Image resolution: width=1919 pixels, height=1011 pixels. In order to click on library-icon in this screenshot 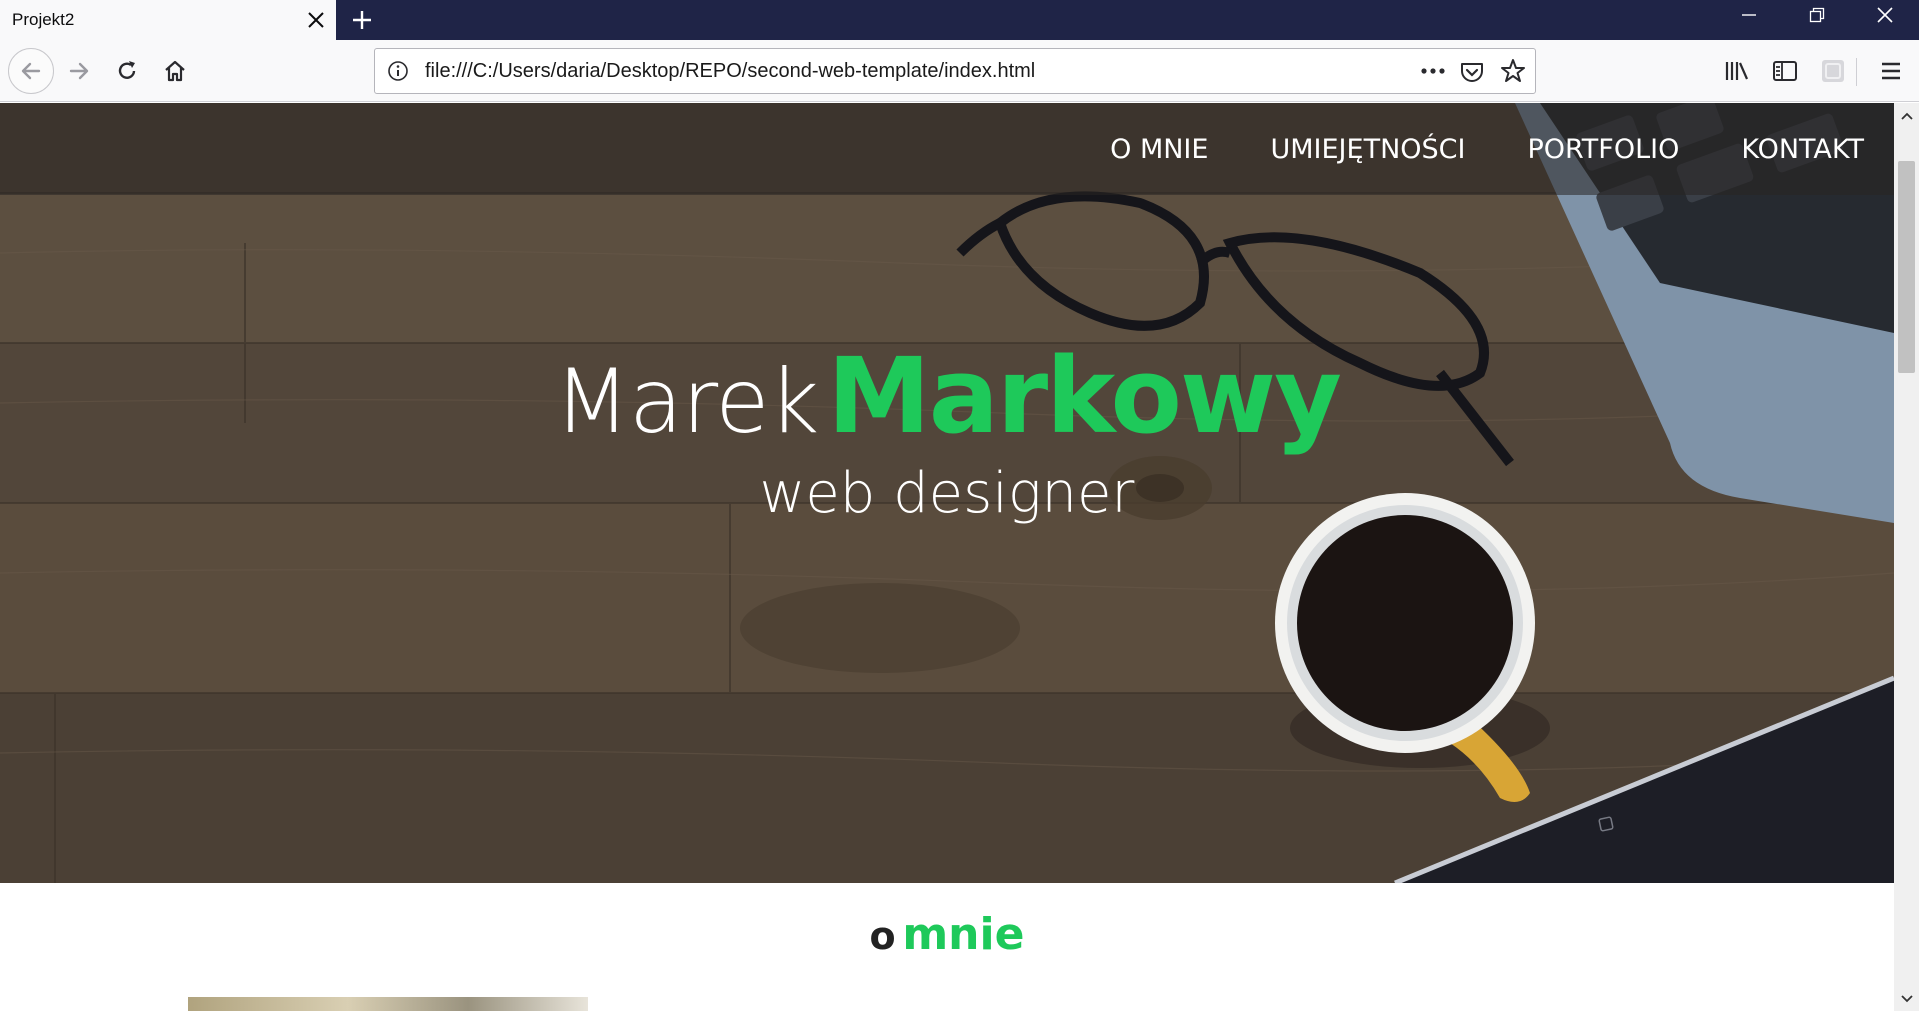, I will do `click(1737, 71)`.